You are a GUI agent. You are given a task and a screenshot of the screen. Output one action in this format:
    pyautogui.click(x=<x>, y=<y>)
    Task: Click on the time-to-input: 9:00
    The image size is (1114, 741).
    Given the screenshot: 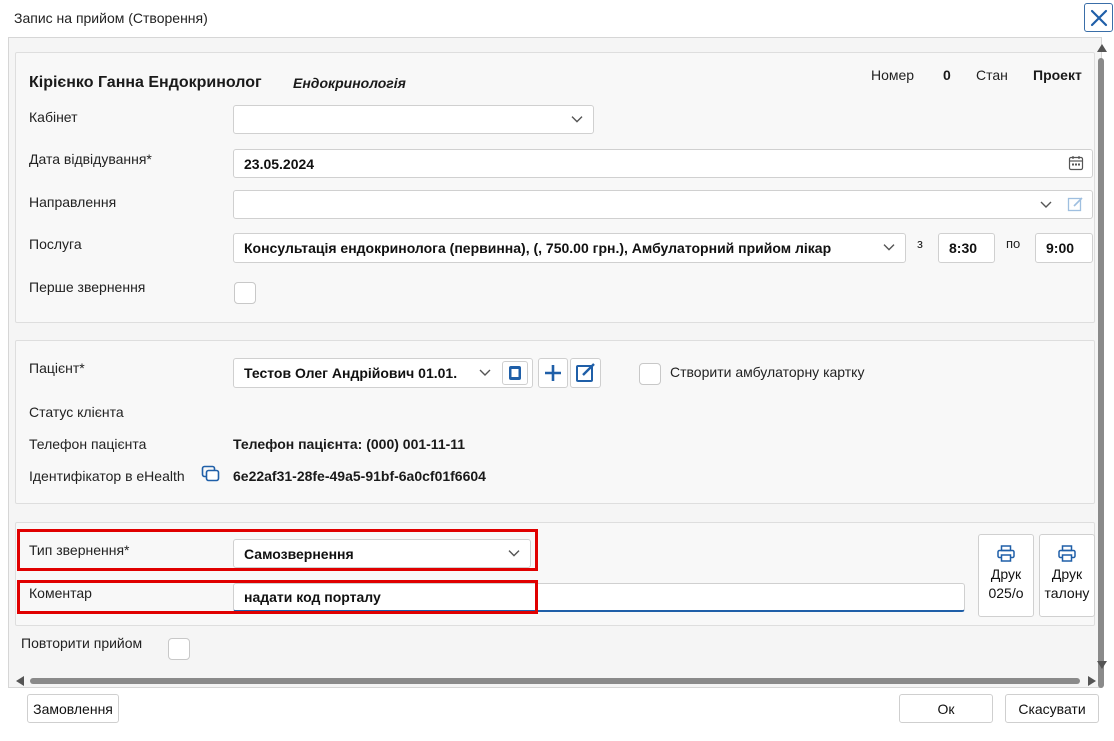 What is the action you would take?
    pyautogui.click(x=1064, y=248)
    